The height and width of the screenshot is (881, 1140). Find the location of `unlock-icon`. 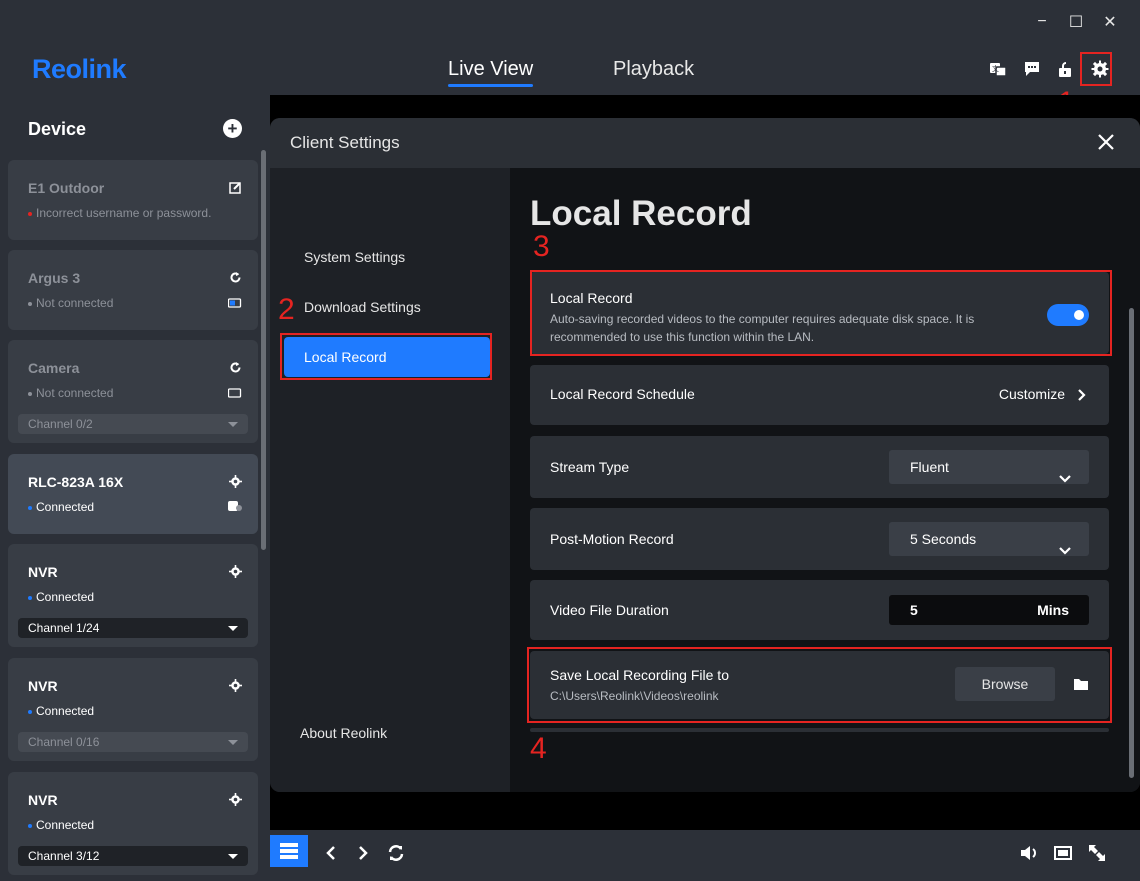

unlock-icon is located at coordinates (1066, 69).